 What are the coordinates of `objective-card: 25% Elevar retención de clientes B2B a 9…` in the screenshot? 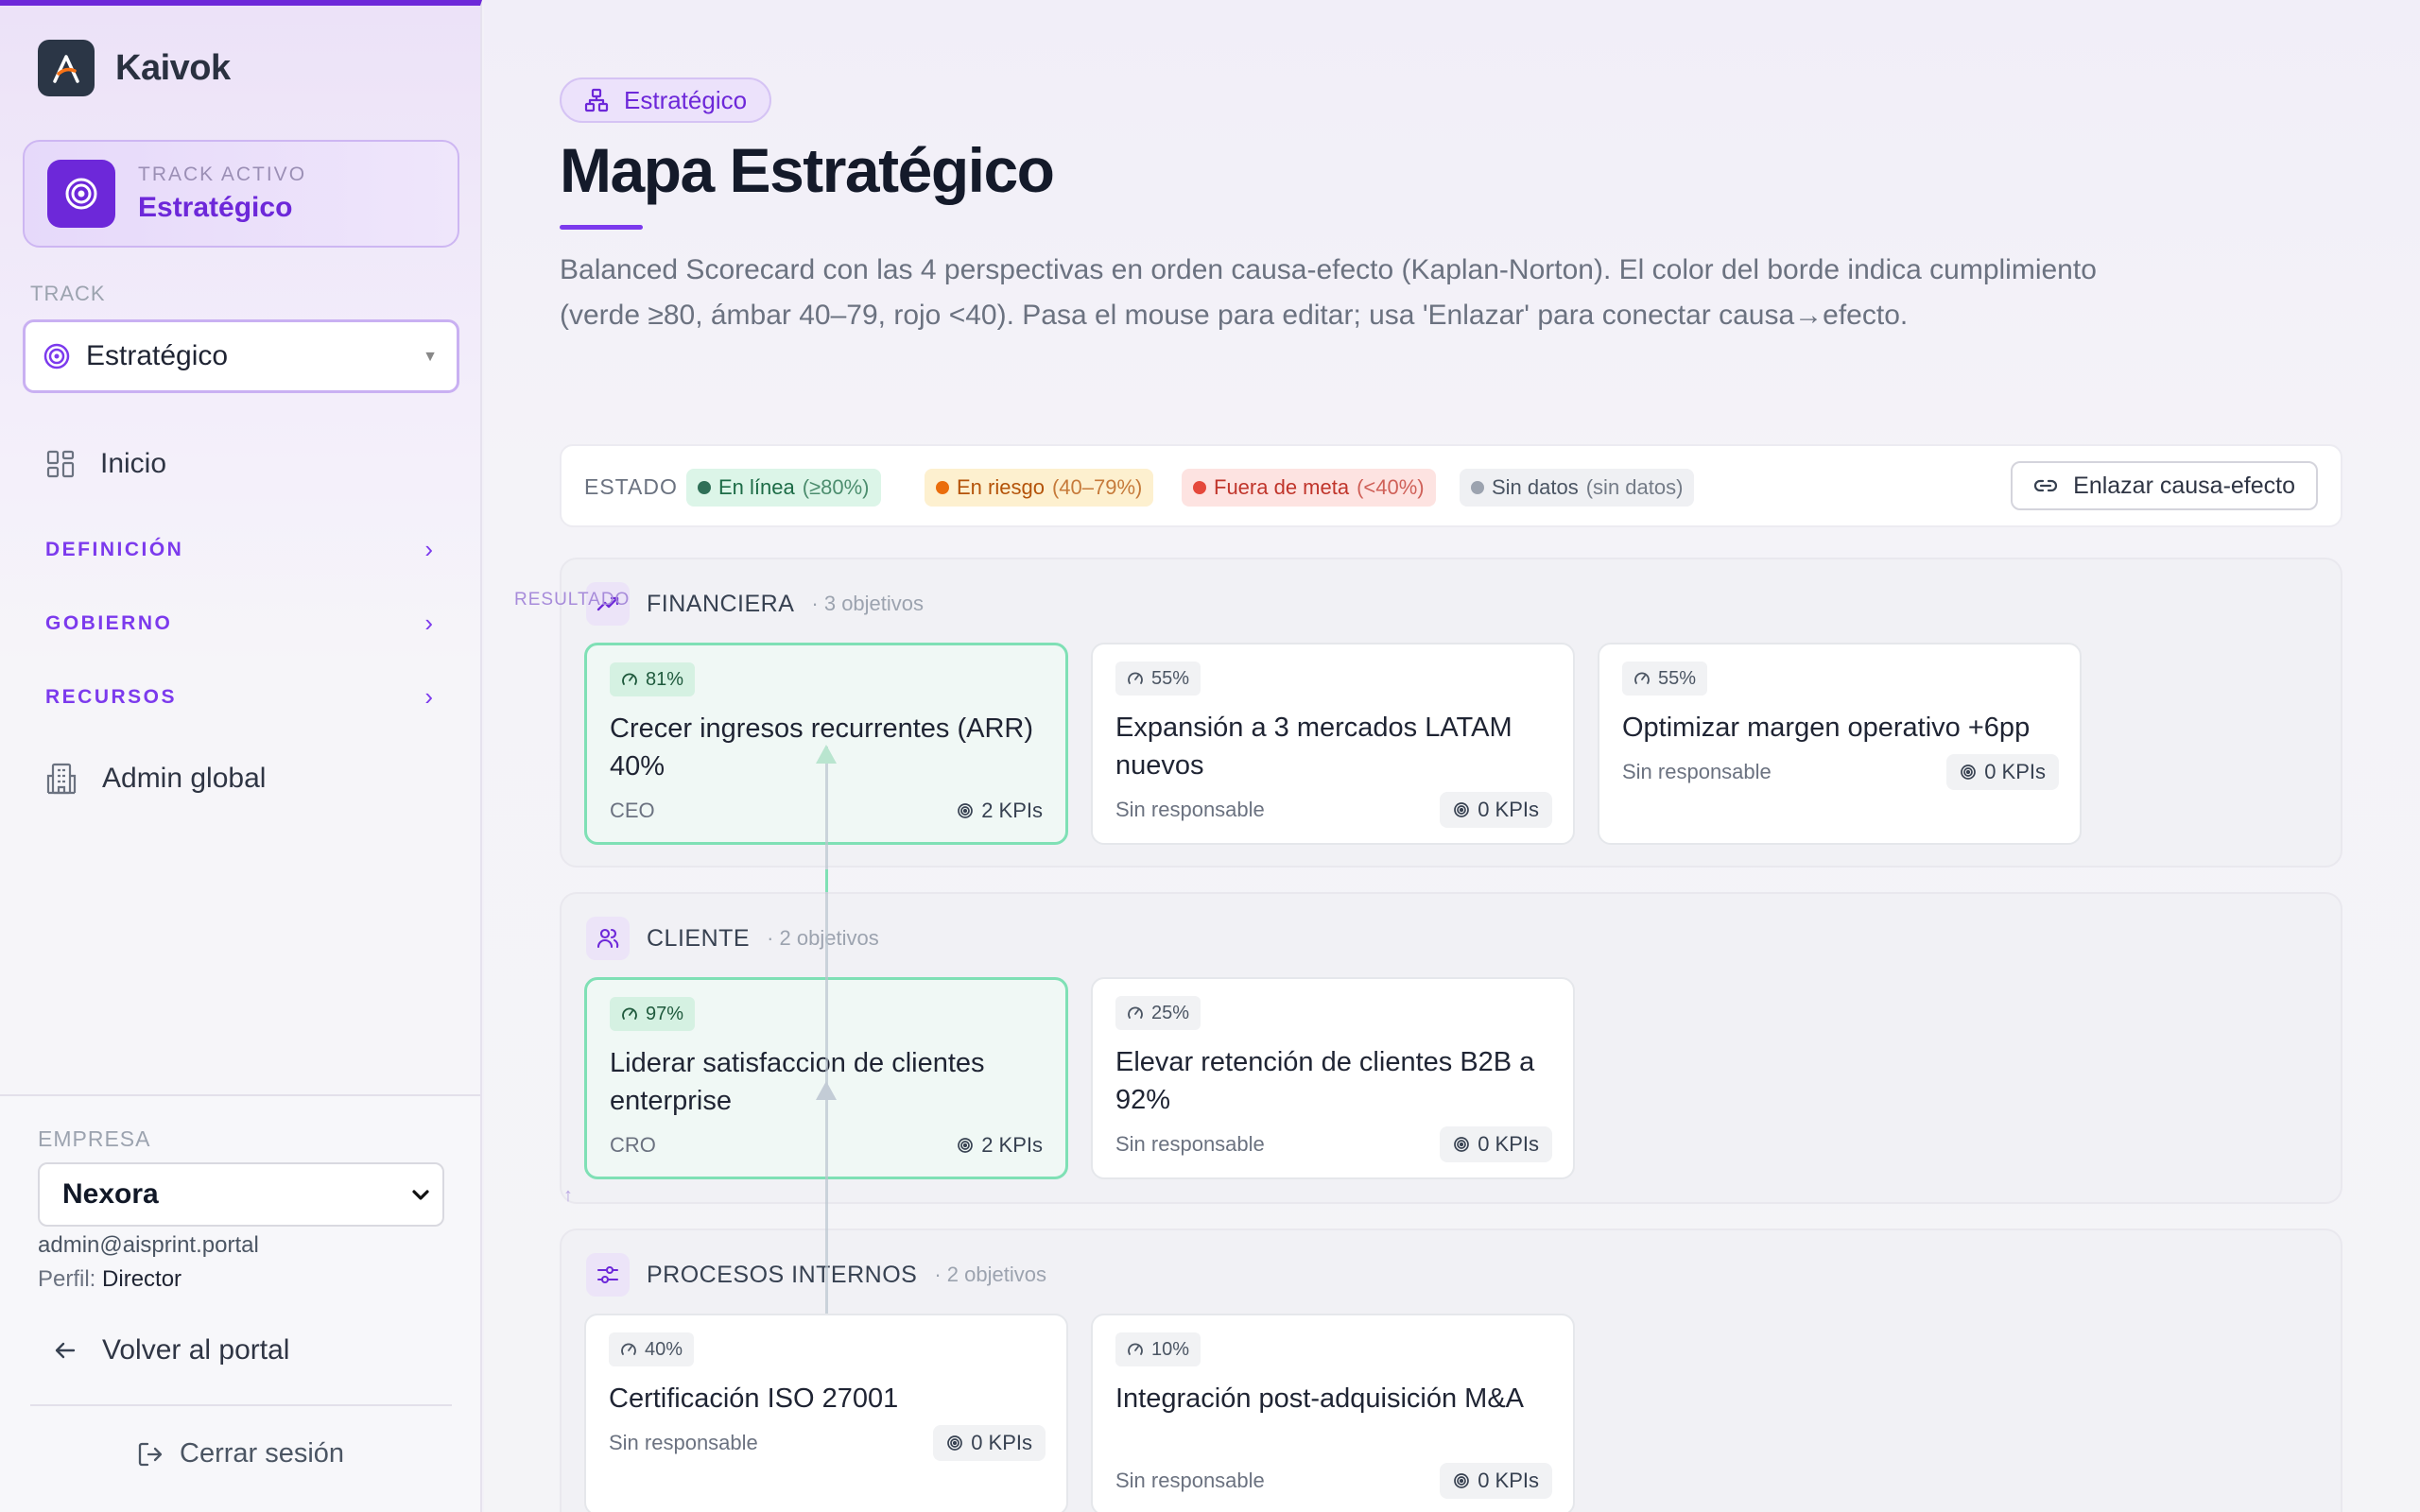 It's located at (1333, 1078).